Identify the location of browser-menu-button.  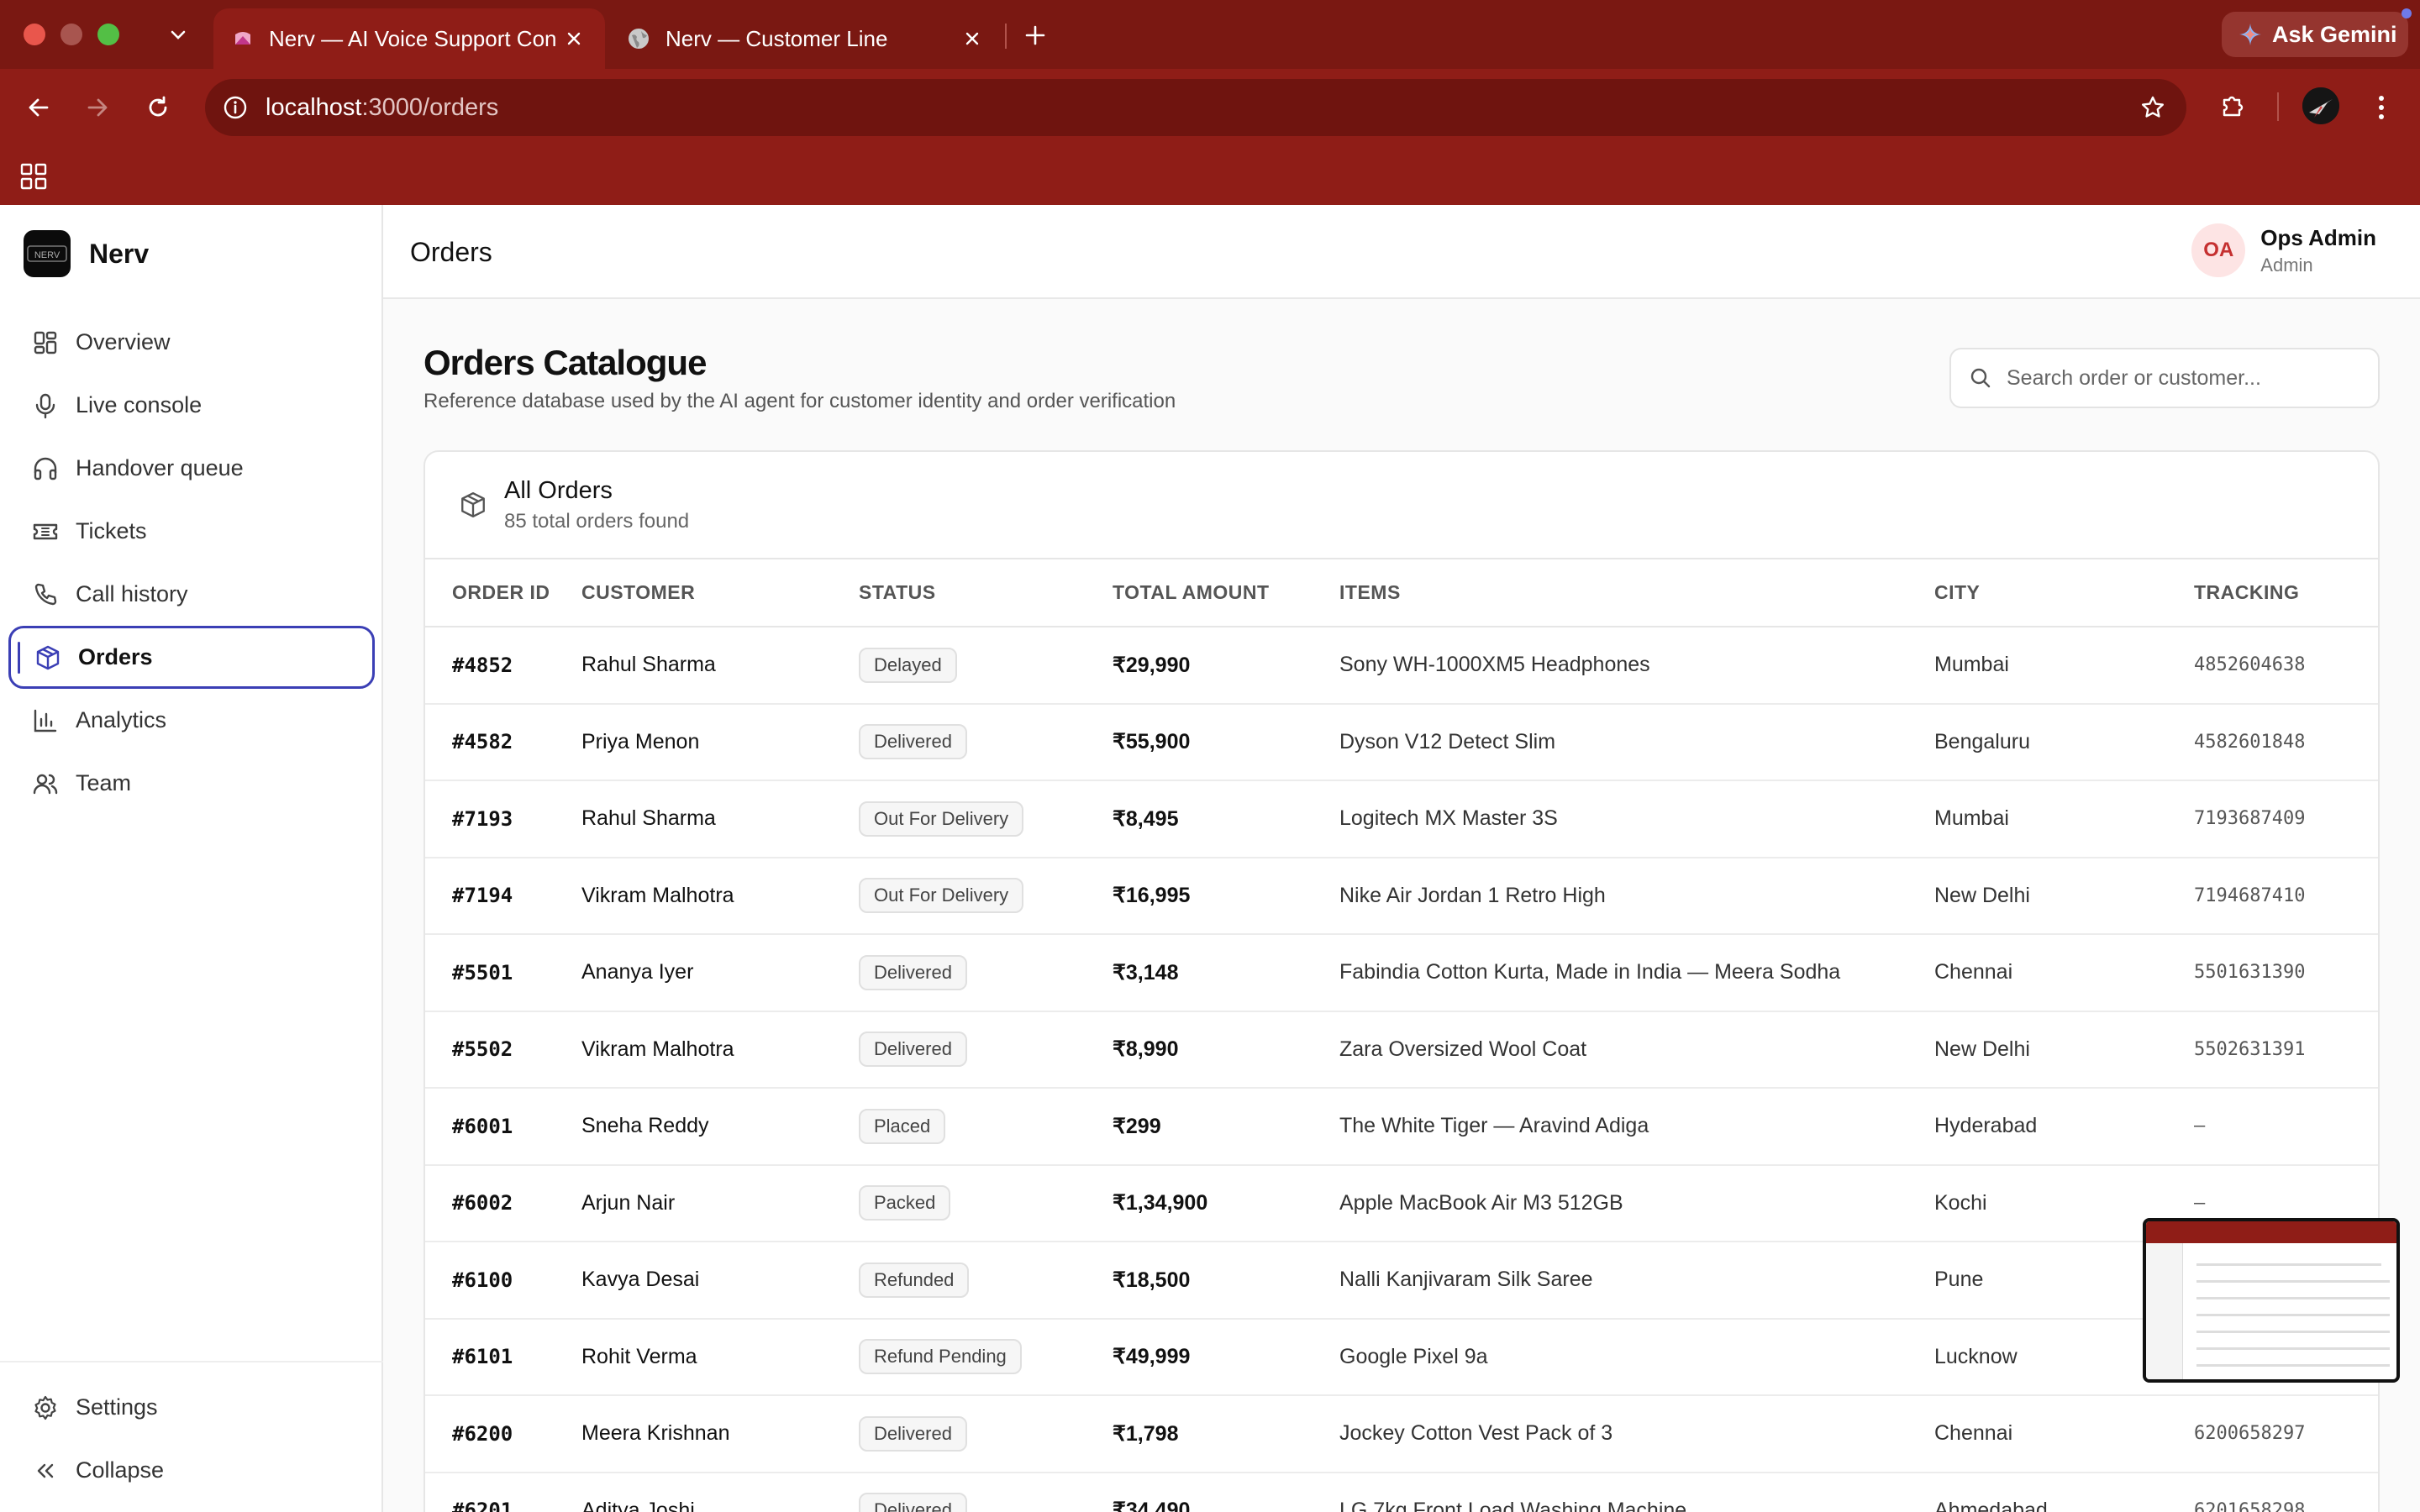
(2381, 107).